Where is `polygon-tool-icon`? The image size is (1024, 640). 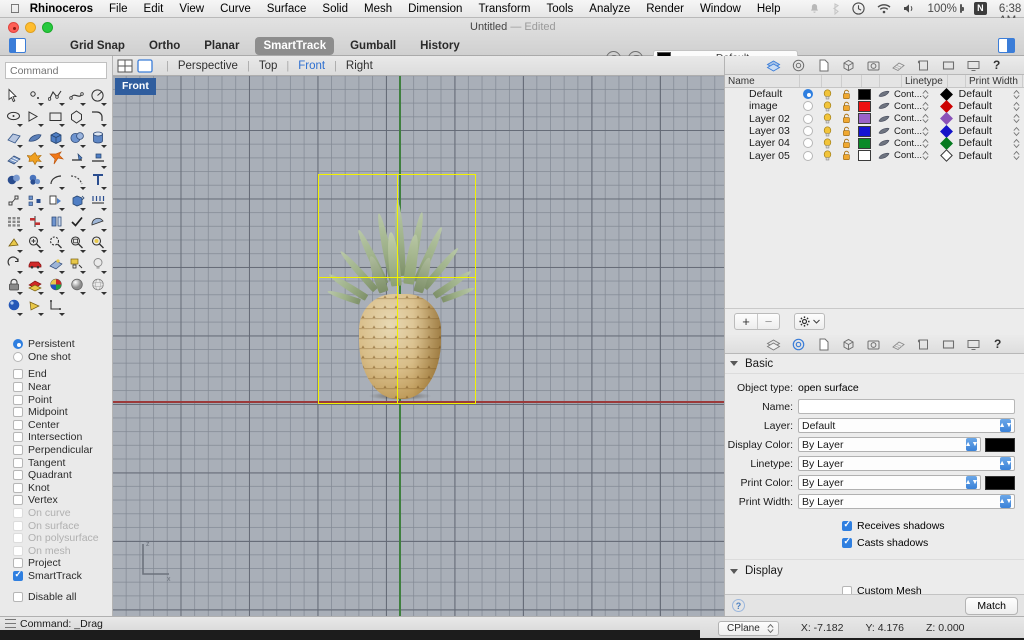 polygon-tool-icon is located at coordinates (76, 116).